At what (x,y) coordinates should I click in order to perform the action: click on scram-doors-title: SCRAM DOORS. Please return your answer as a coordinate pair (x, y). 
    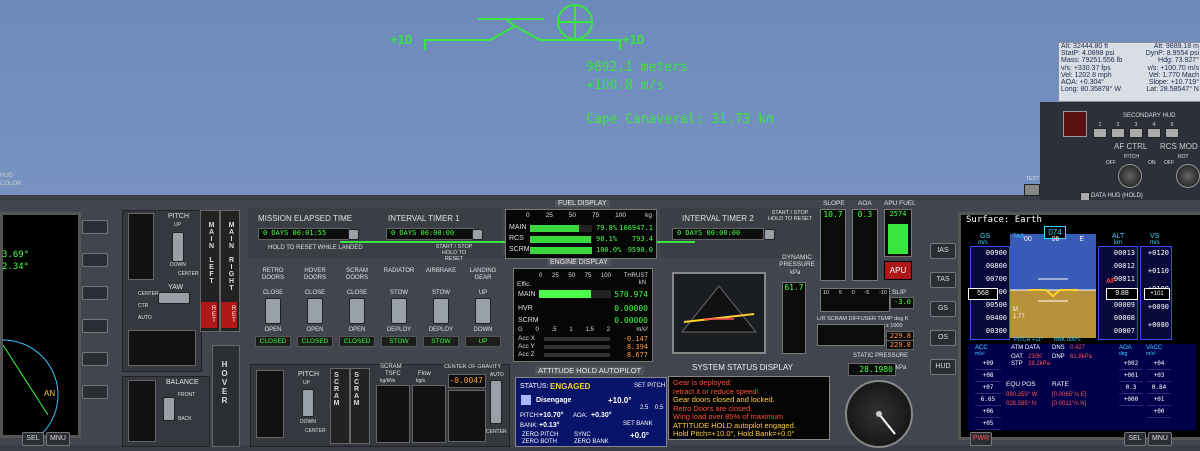
    Looking at the image, I should click on (356, 274).